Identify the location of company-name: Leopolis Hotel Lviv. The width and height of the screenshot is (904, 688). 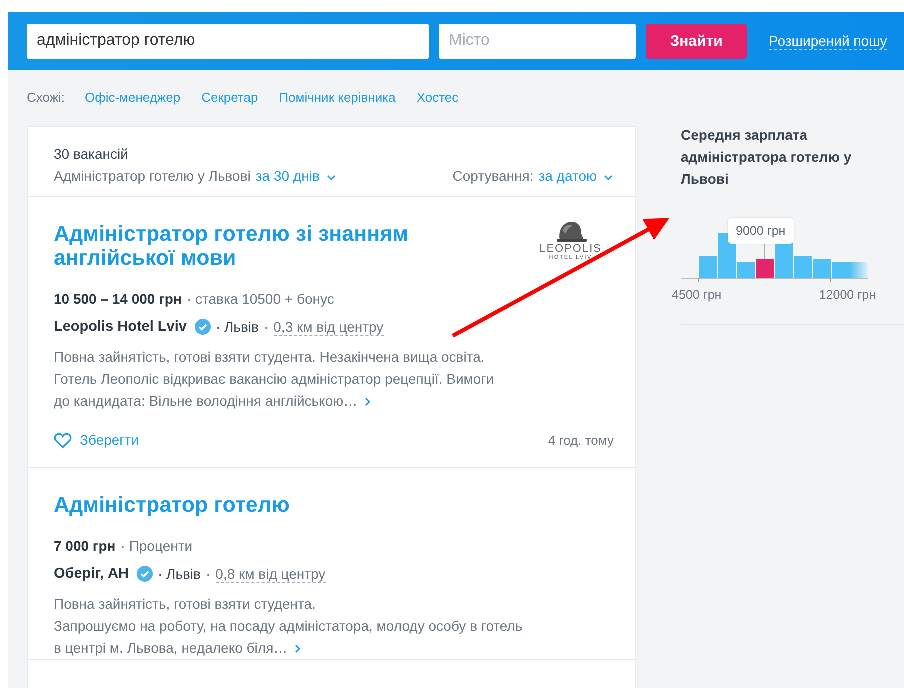
(120, 327).